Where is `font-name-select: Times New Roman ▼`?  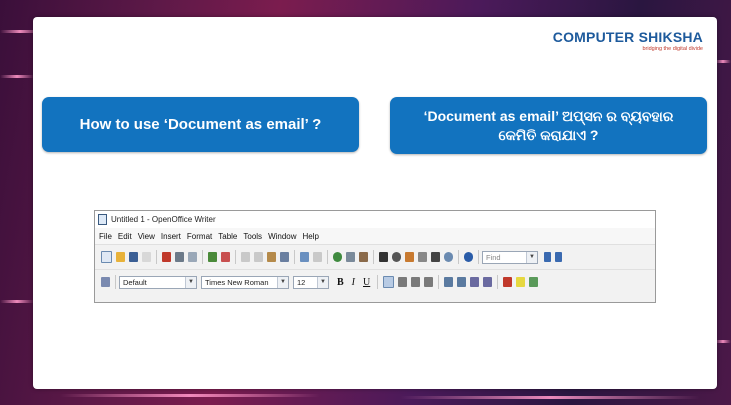
font-name-select: Times New Roman ▼ is located at coordinates (245, 282).